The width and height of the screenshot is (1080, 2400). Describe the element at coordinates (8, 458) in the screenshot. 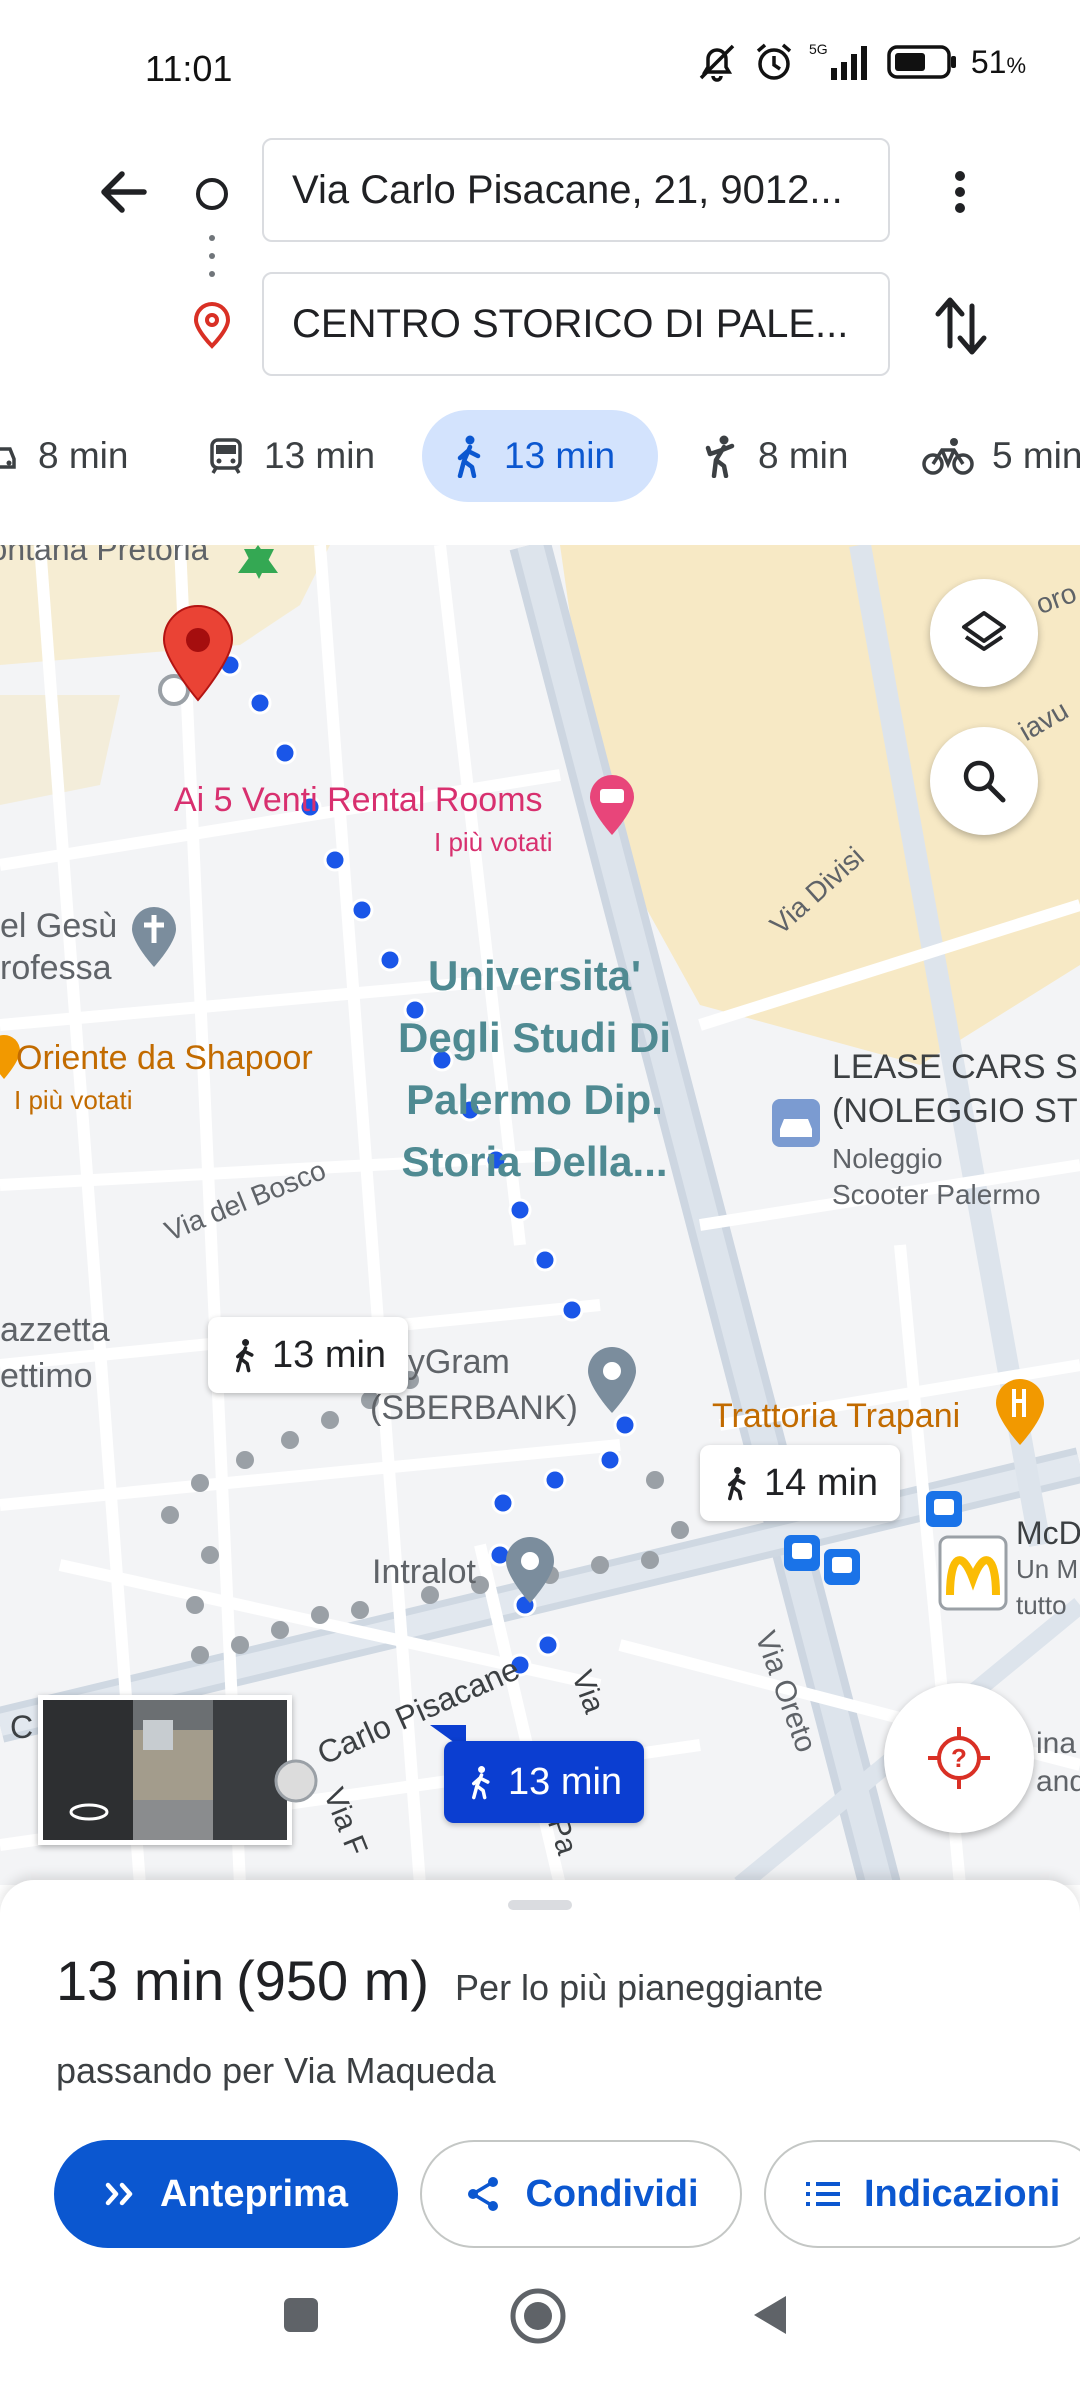

I see `car-icon` at that location.